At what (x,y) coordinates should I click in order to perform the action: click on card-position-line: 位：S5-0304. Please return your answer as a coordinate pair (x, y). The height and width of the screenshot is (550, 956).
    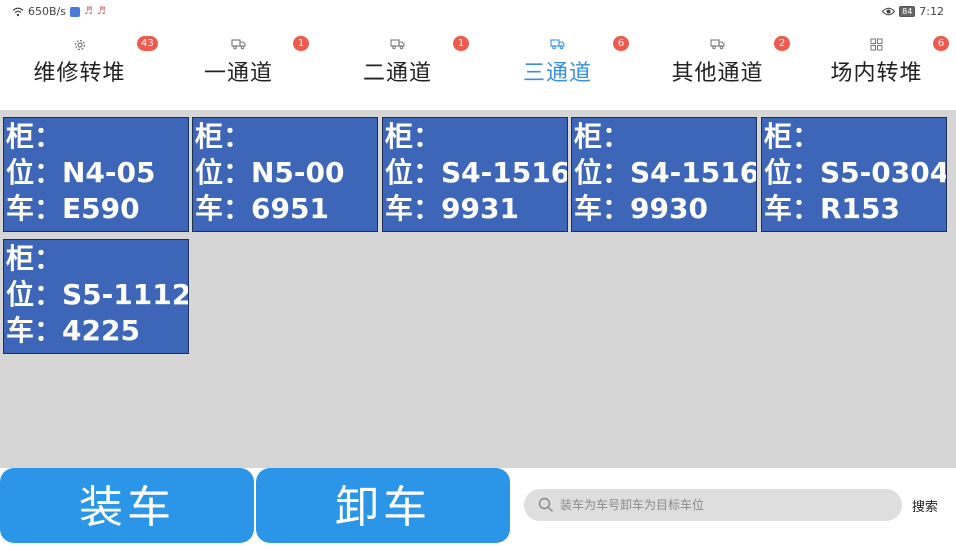
    Looking at the image, I should click on (855, 172).